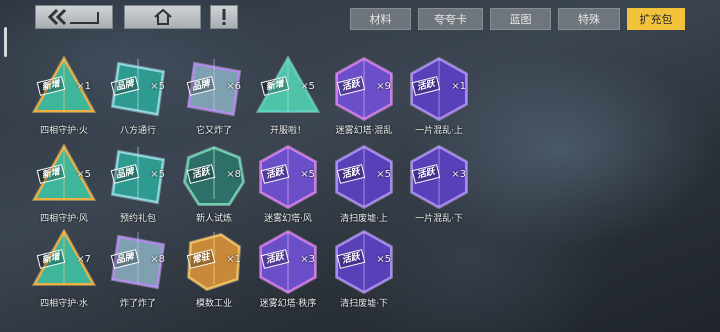 This screenshot has width=720, height=332. I want to click on exclamation-icon, so click(224, 17).